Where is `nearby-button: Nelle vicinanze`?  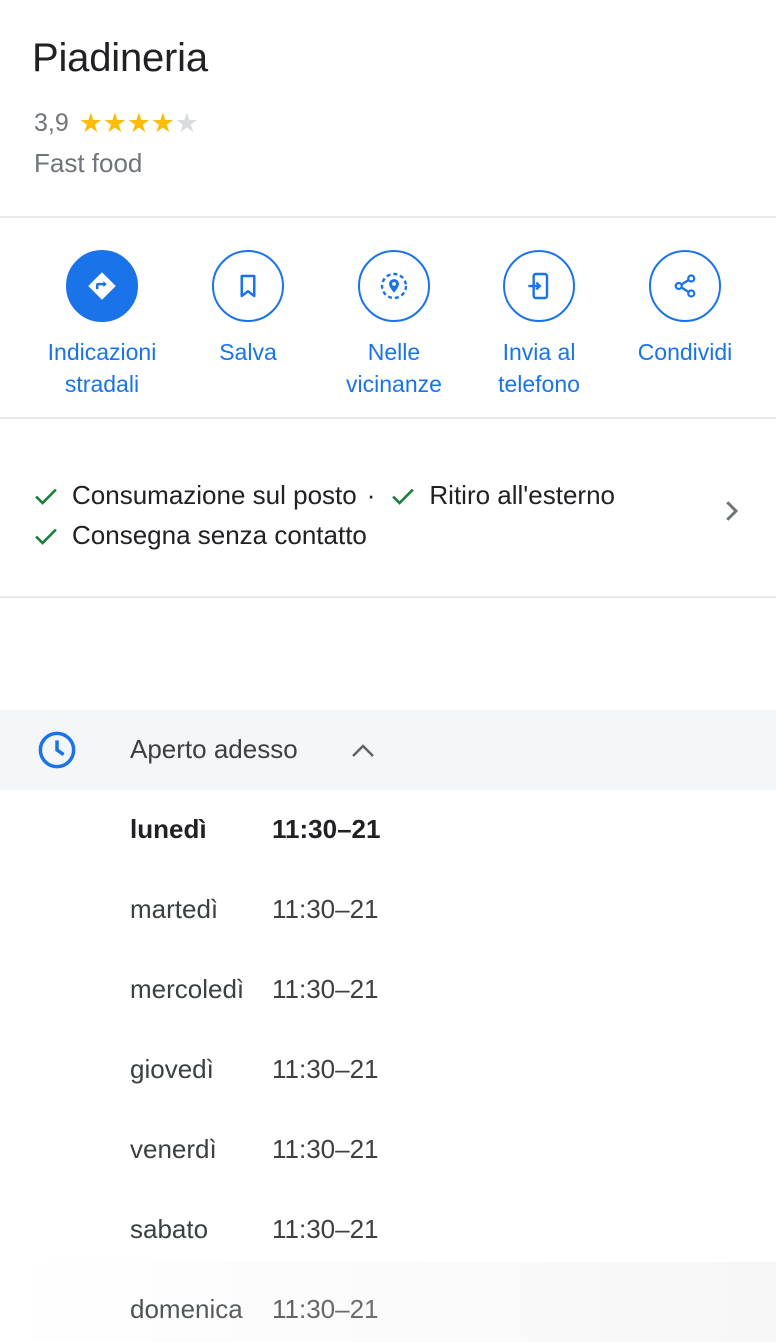
nearby-button: Nelle vicinanze is located at coordinates (394, 325).